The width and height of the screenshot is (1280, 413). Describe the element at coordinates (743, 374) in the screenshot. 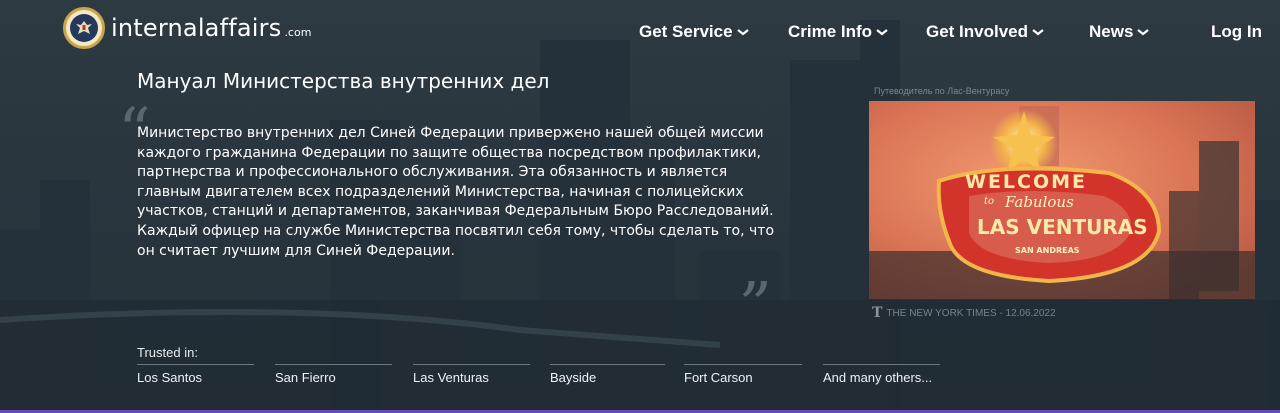

I see `city-item: Fort Carson` at that location.